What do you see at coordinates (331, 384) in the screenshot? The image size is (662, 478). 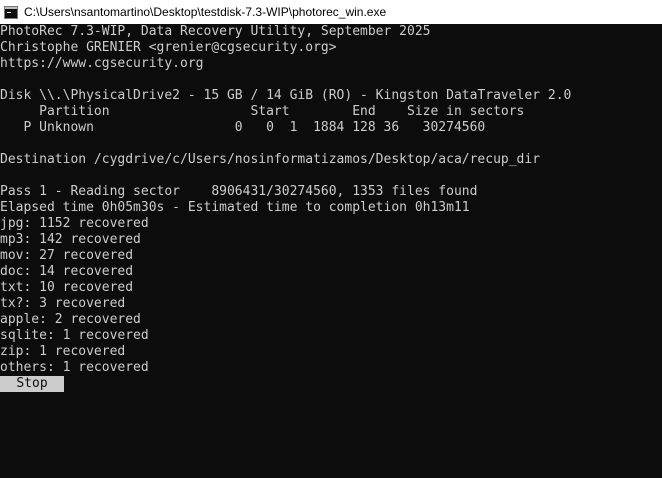 I see `stop-row: Stop` at bounding box center [331, 384].